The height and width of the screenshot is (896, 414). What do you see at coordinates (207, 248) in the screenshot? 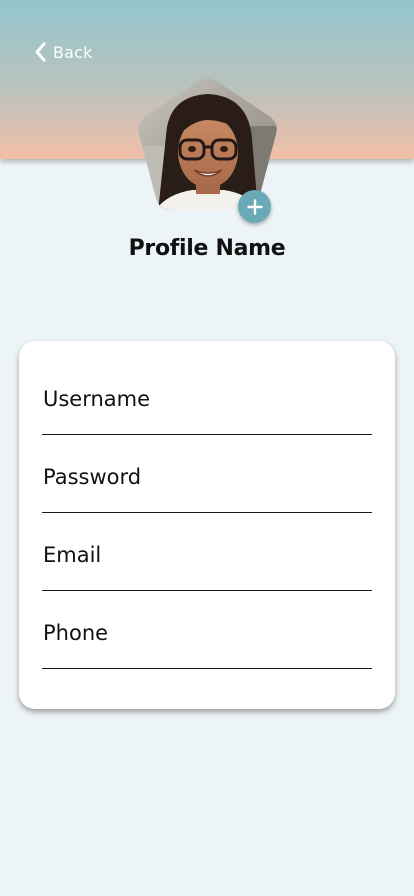
I see `profile-name: Profile Name` at bounding box center [207, 248].